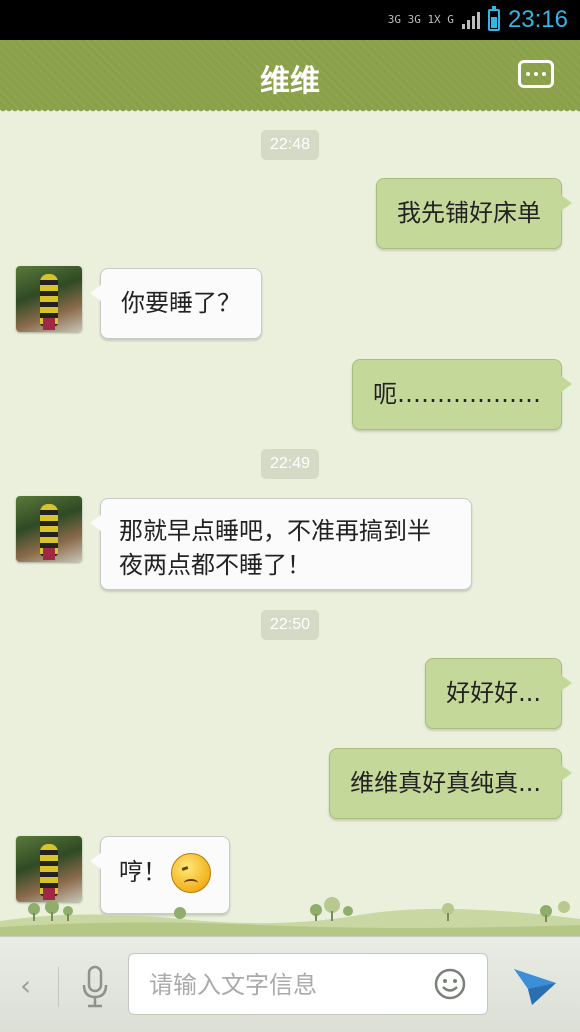  I want to click on message-input-field, so click(308, 984).